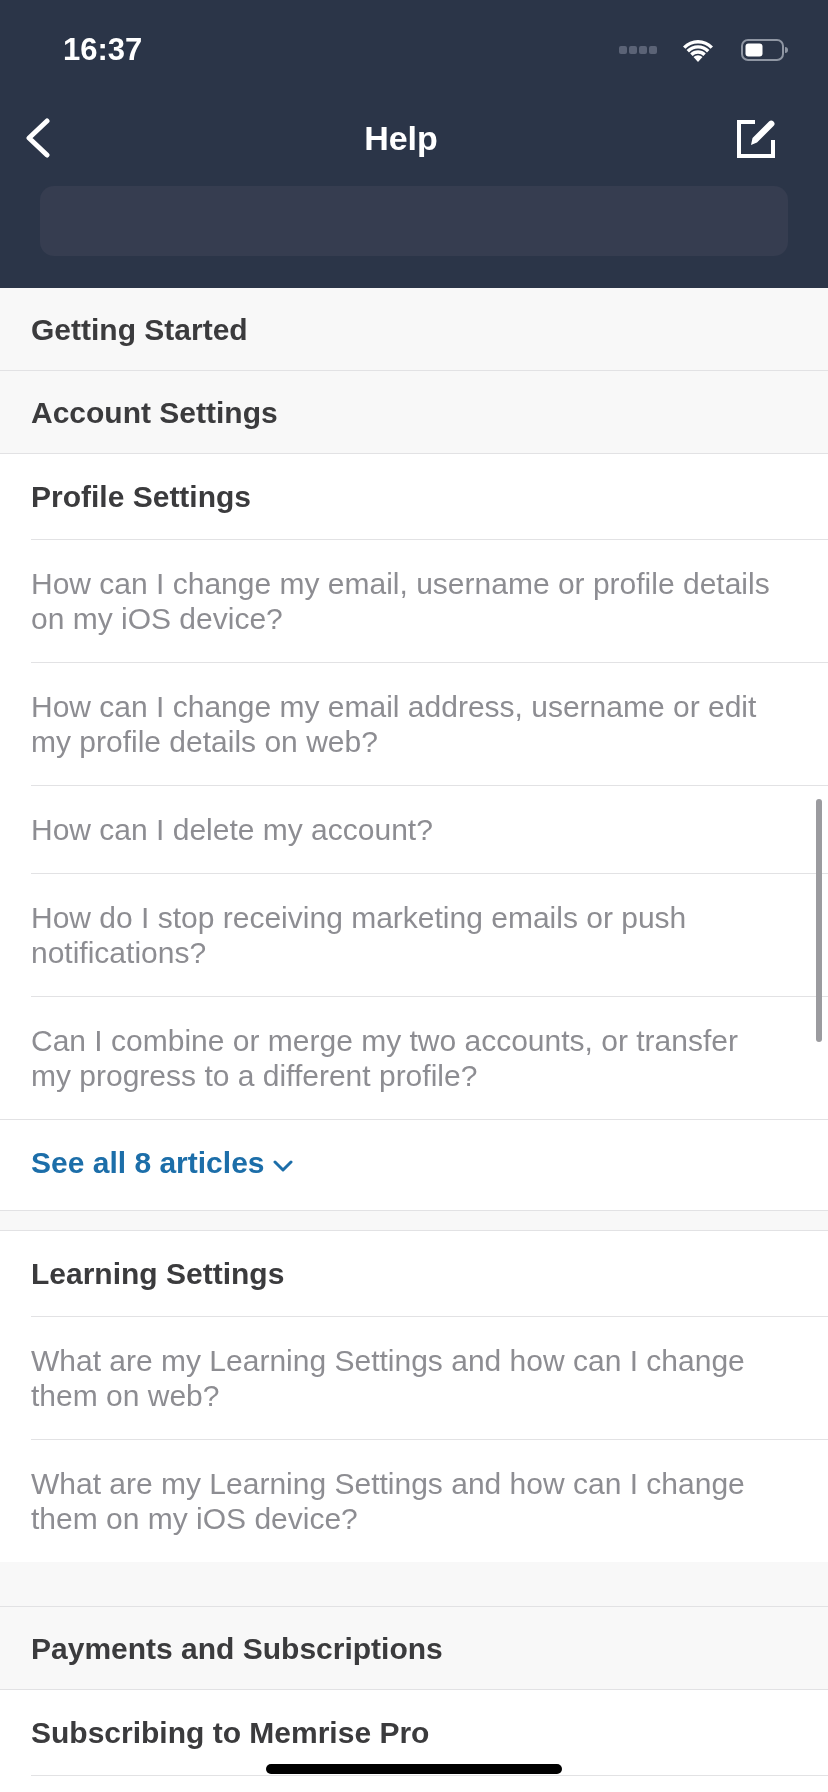 This screenshot has width=828, height=1792. I want to click on page-title: Help, so click(401, 138).